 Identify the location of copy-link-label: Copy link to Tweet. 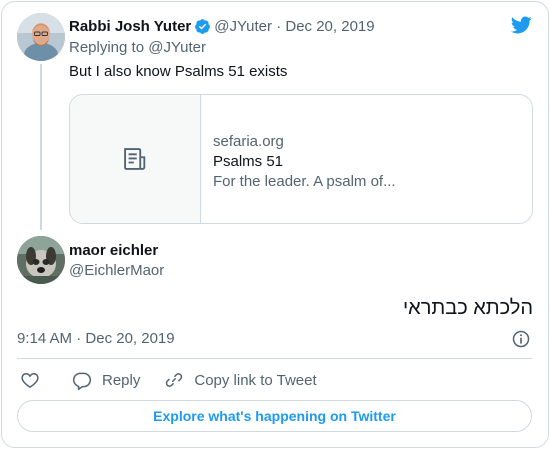
(255, 380).